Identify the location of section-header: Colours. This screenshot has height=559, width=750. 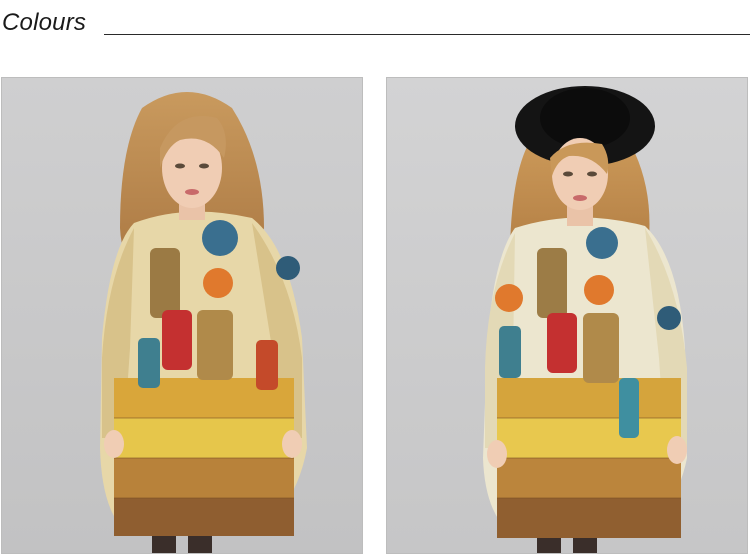
(375, 25).